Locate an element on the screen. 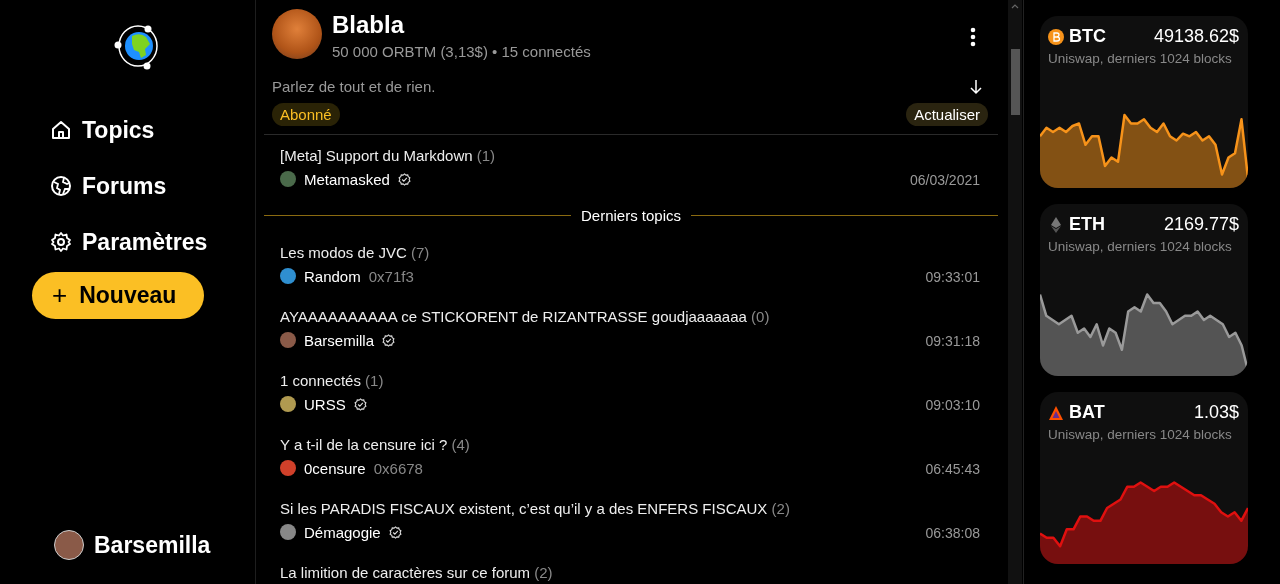 Image resolution: width=1280 pixels, height=584 pixels. settings-icon is located at coordinates (61, 242).